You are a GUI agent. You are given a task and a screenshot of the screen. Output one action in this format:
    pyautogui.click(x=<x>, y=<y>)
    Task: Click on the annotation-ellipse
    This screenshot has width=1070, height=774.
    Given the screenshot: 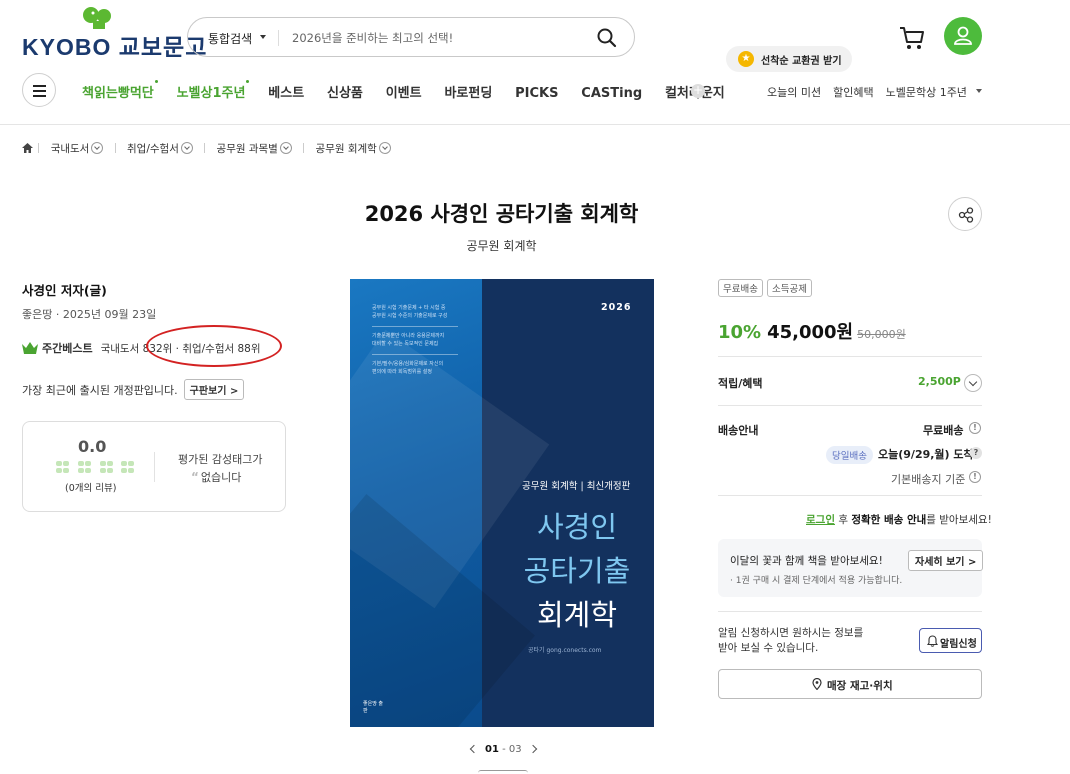 What is the action you would take?
    pyautogui.click(x=214, y=346)
    